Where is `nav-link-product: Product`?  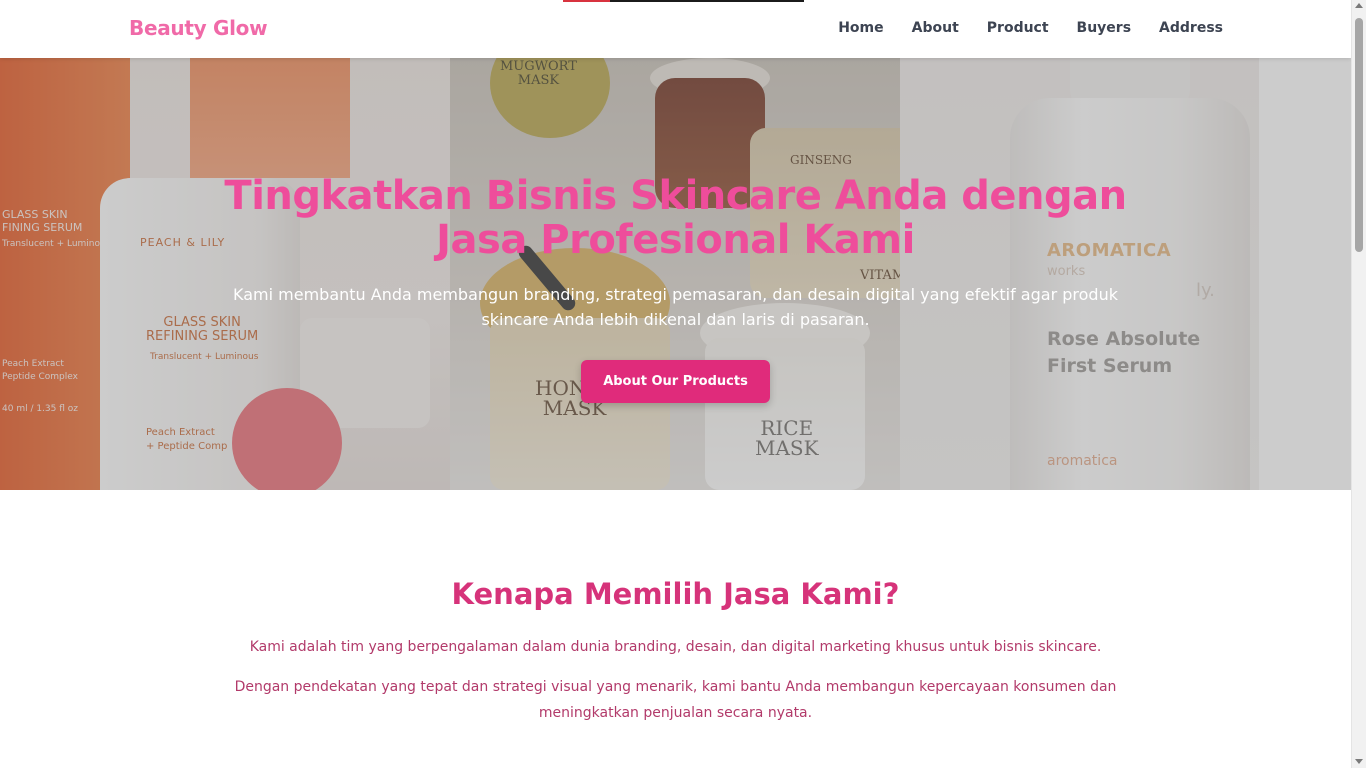
nav-link-product: Product is located at coordinates (1018, 28).